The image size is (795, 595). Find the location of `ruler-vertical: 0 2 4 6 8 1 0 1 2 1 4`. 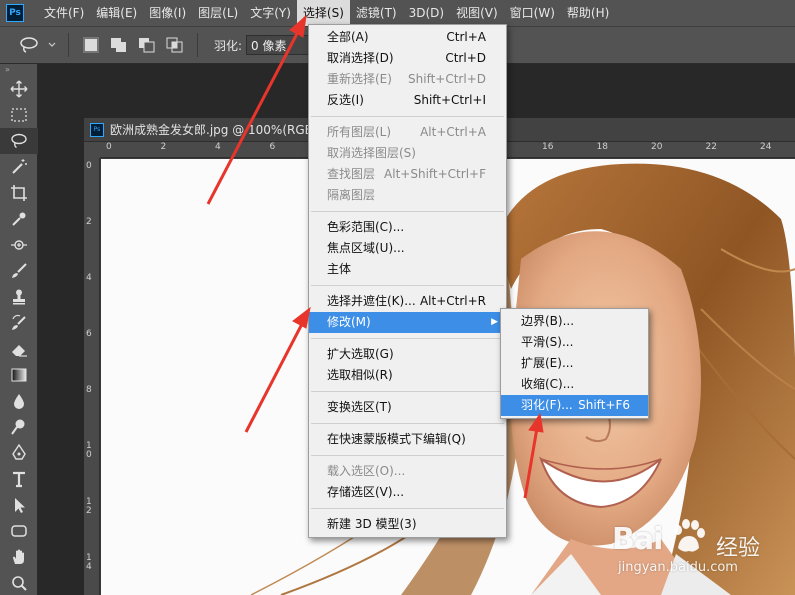

ruler-vertical: 0 2 4 6 8 1 0 1 2 1 4 is located at coordinates (92, 376).